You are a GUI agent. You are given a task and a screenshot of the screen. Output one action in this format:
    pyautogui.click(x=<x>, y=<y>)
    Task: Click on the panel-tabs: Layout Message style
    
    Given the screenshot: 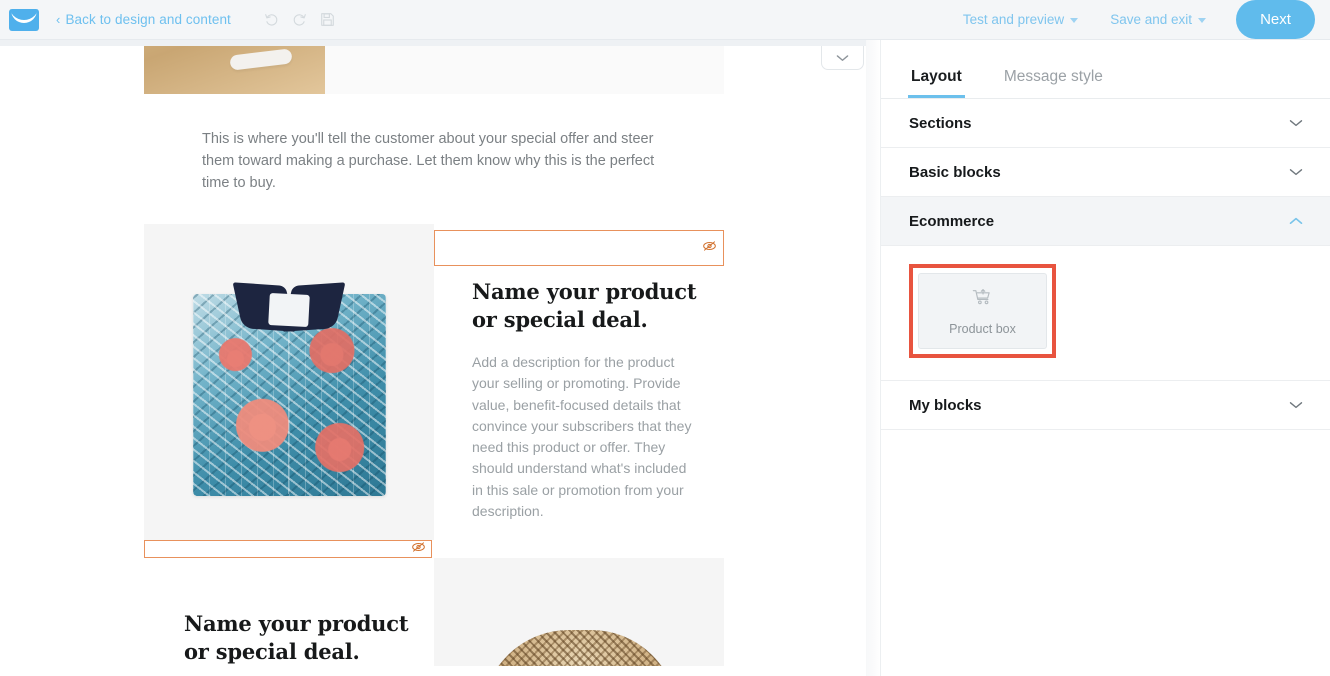 What is the action you would take?
    pyautogui.click(x=1105, y=69)
    